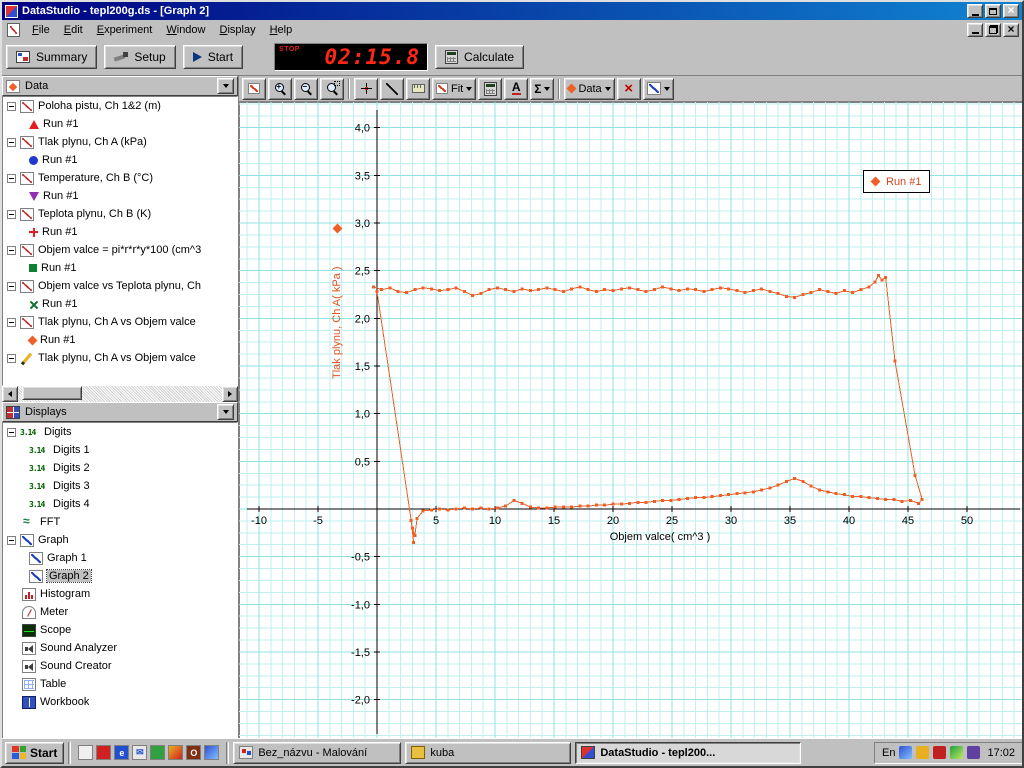  Describe the element at coordinates (120, 250) in the screenshot. I see `data-item-objem-valce: Objem valce = pi*r*r*y*100 (cm^3` at that location.